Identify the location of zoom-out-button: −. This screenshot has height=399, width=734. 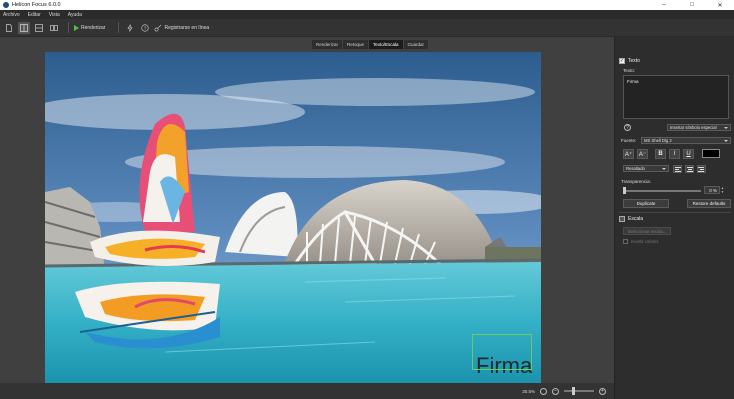
(555, 391).